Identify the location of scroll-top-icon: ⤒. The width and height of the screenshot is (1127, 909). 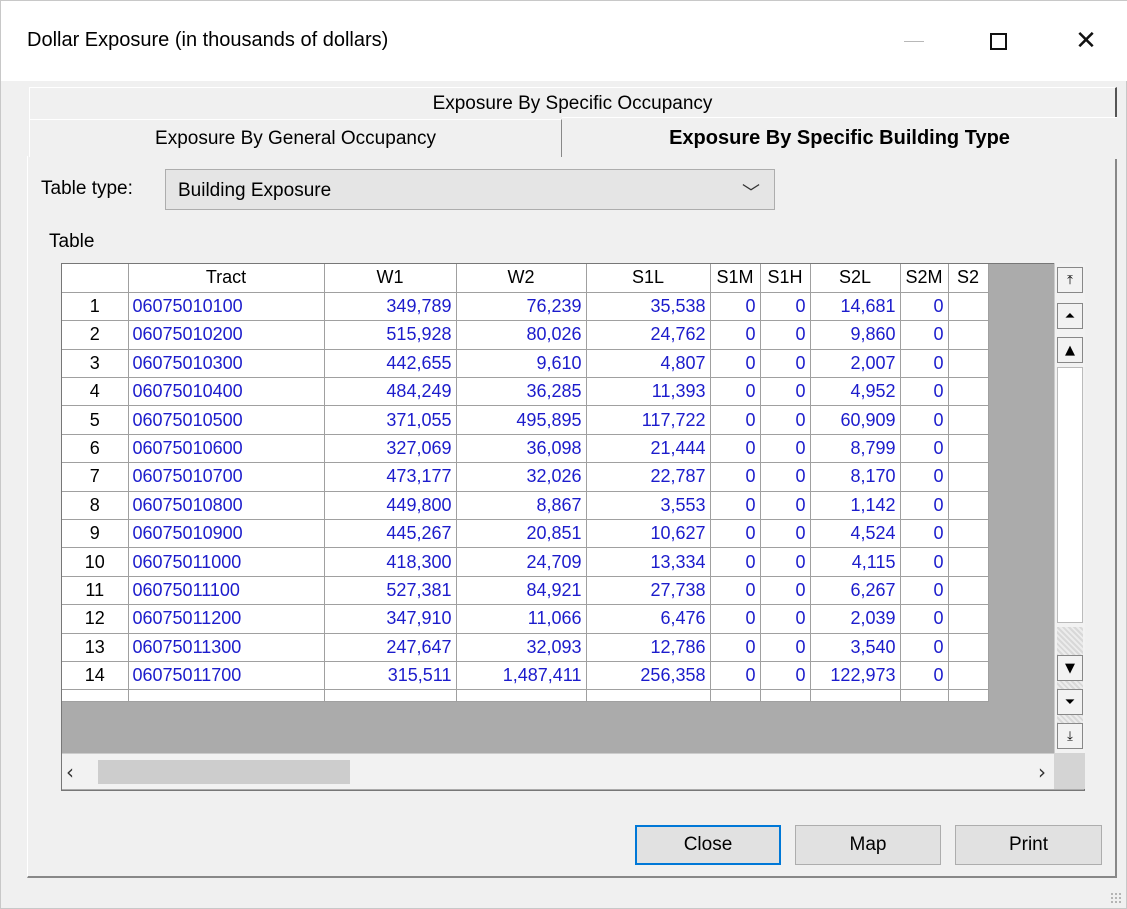
(1070, 280).